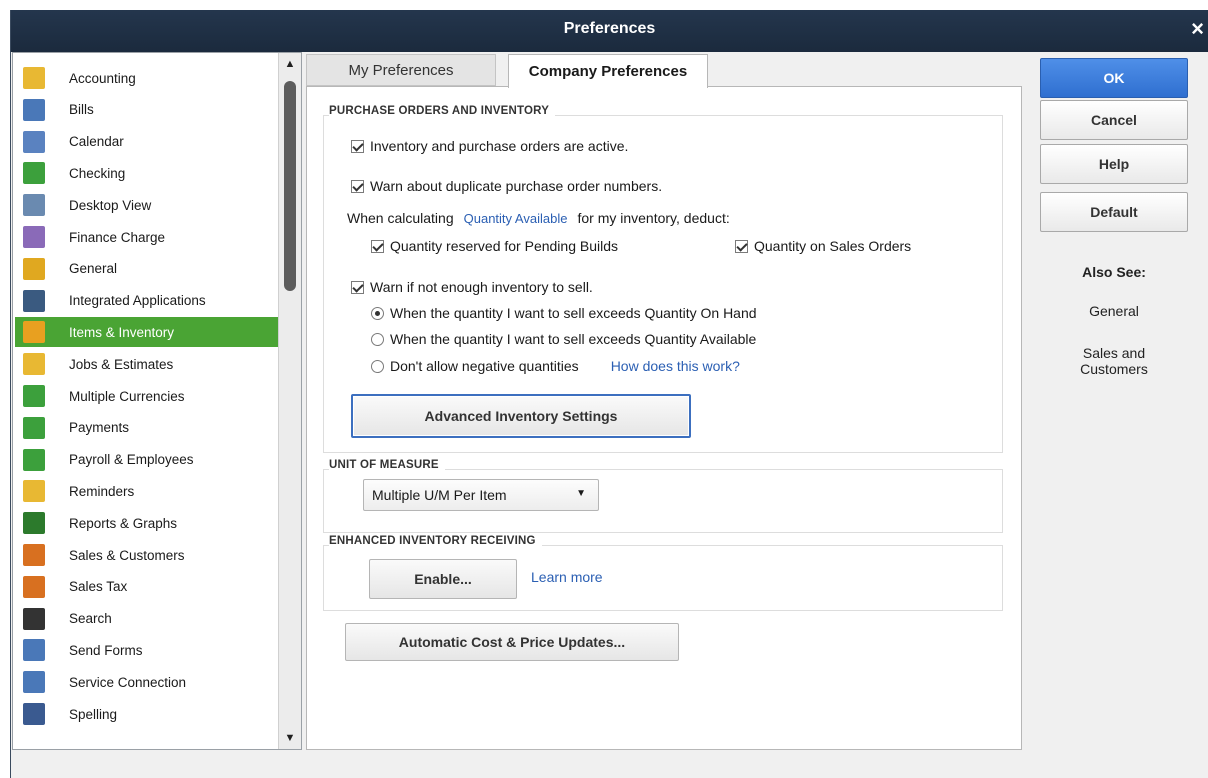 The width and height of the screenshot is (1208, 778). I want to click on available-radio, so click(377, 339).